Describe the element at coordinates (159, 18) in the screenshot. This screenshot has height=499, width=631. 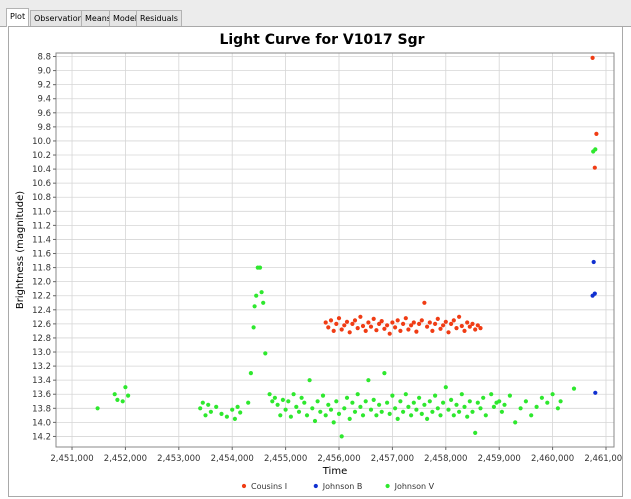
I see `tab-residuals: Residuals` at that location.